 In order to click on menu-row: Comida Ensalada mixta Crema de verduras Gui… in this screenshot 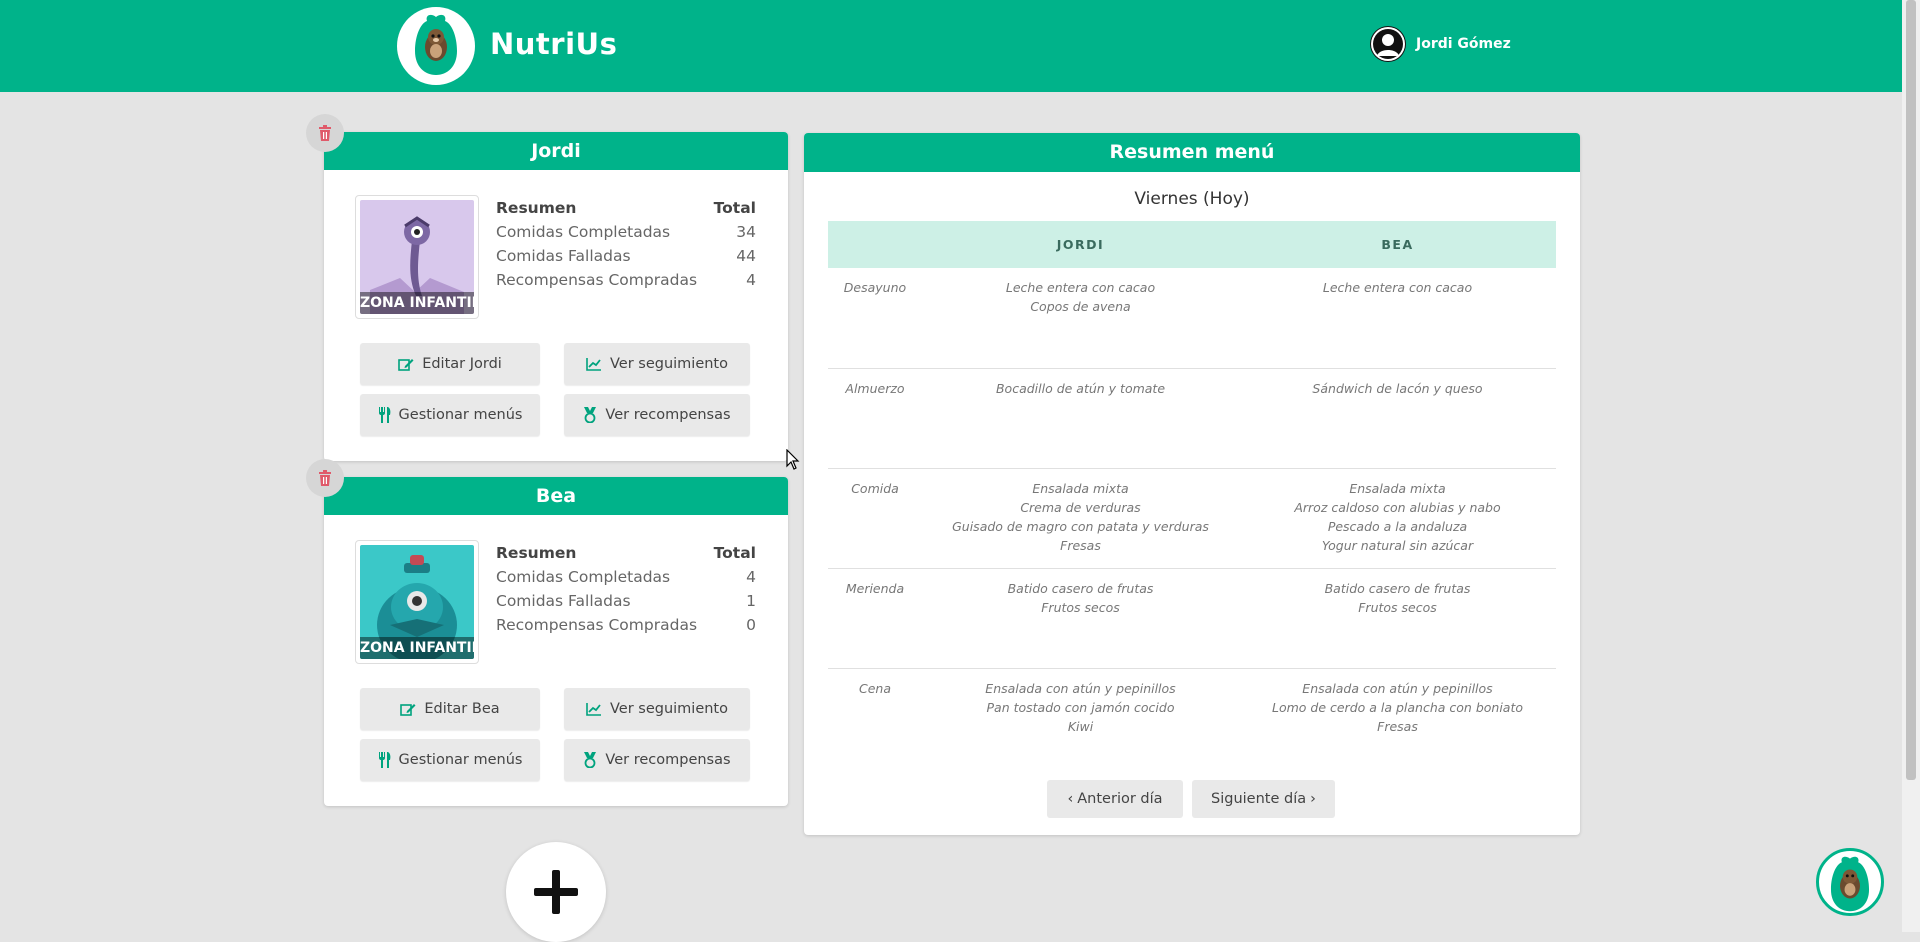, I will do `click(1192, 518)`.